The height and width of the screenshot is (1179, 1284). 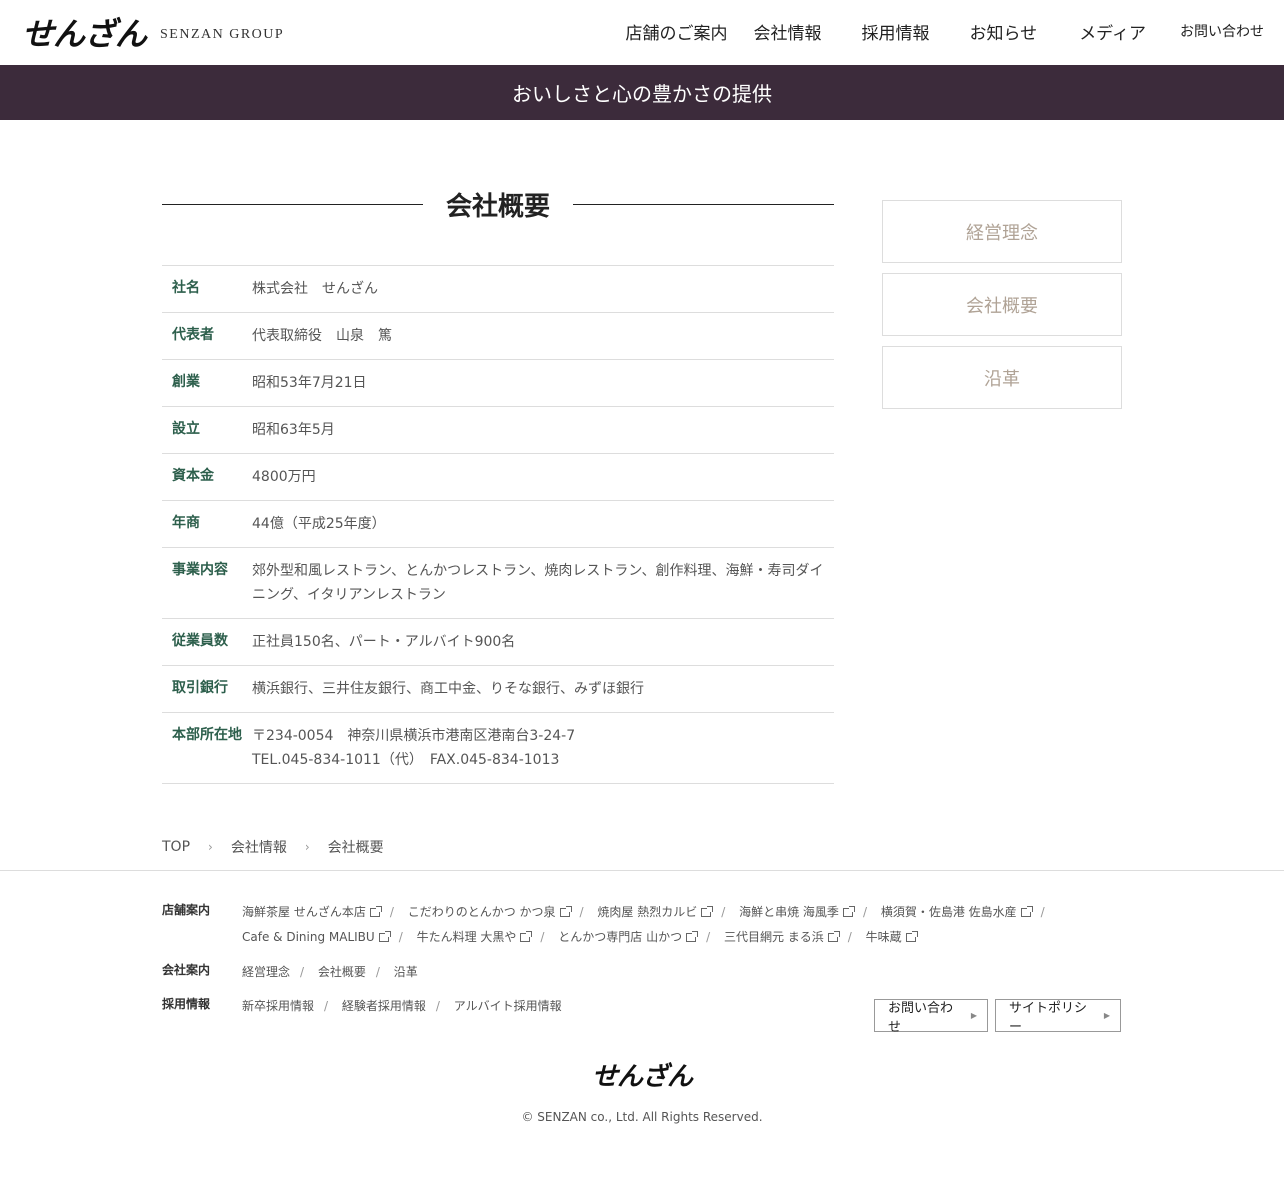 I want to click on breadcrumb-top: TOP, so click(x=176, y=847).